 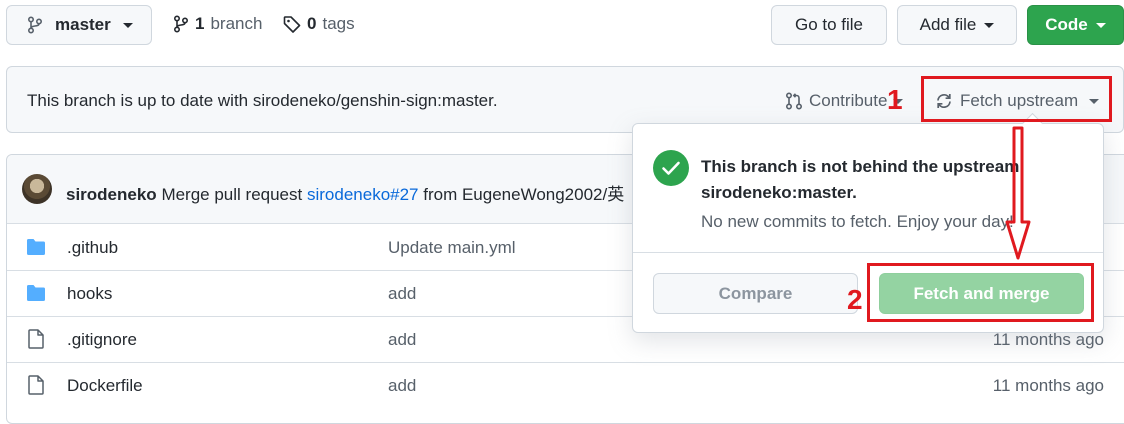 I want to click on branch-select-button: master, so click(x=79, y=25).